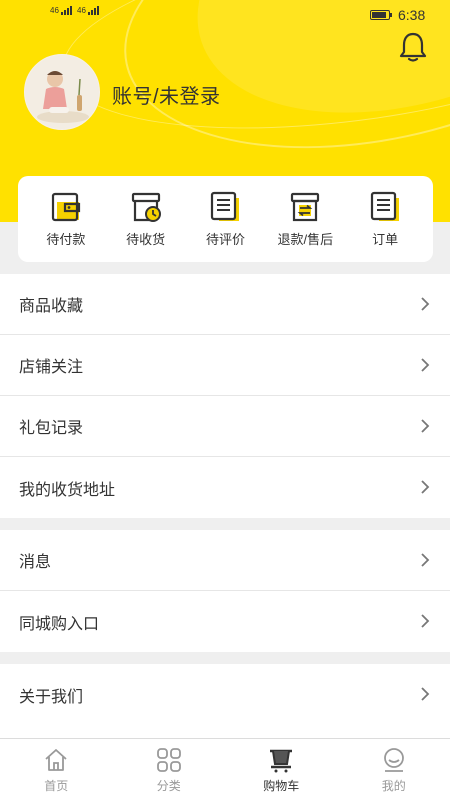 Image resolution: width=450 pixels, height=800 pixels. Describe the element at coordinates (281, 761) in the screenshot. I see `cart-icon` at that location.